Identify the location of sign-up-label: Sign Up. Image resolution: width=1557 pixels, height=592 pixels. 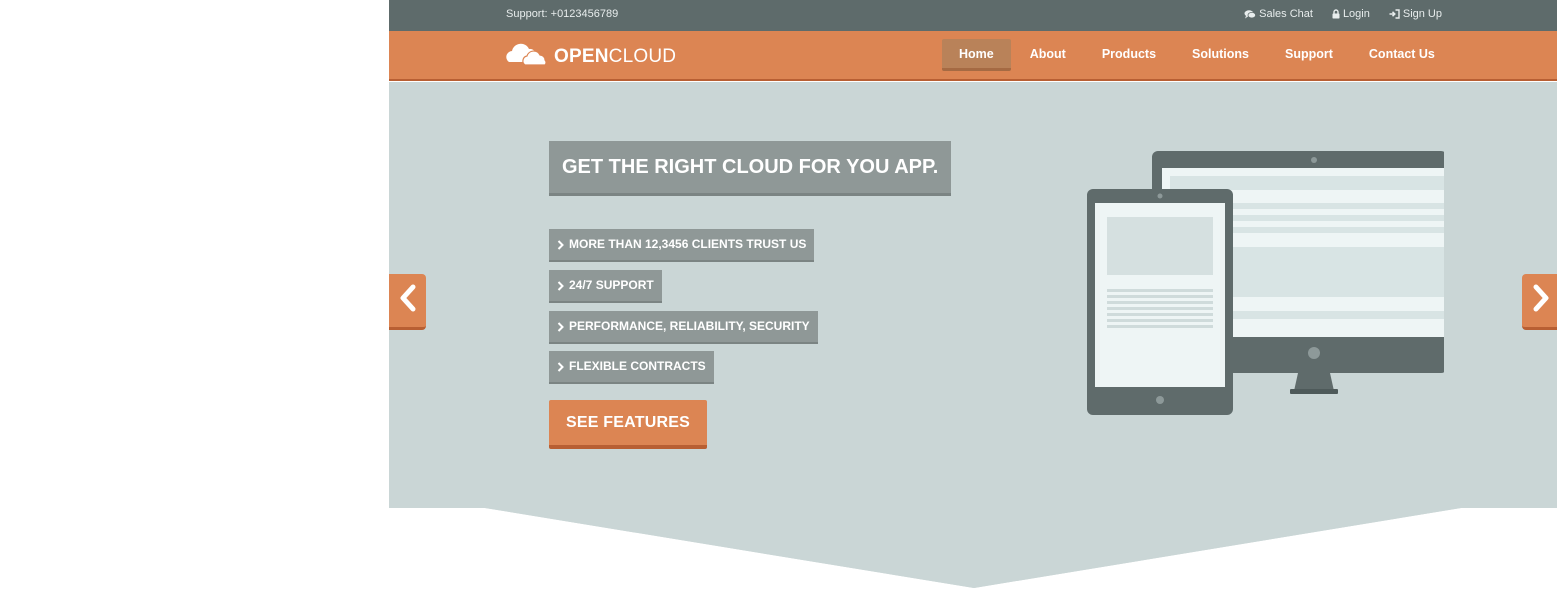
(1422, 14).